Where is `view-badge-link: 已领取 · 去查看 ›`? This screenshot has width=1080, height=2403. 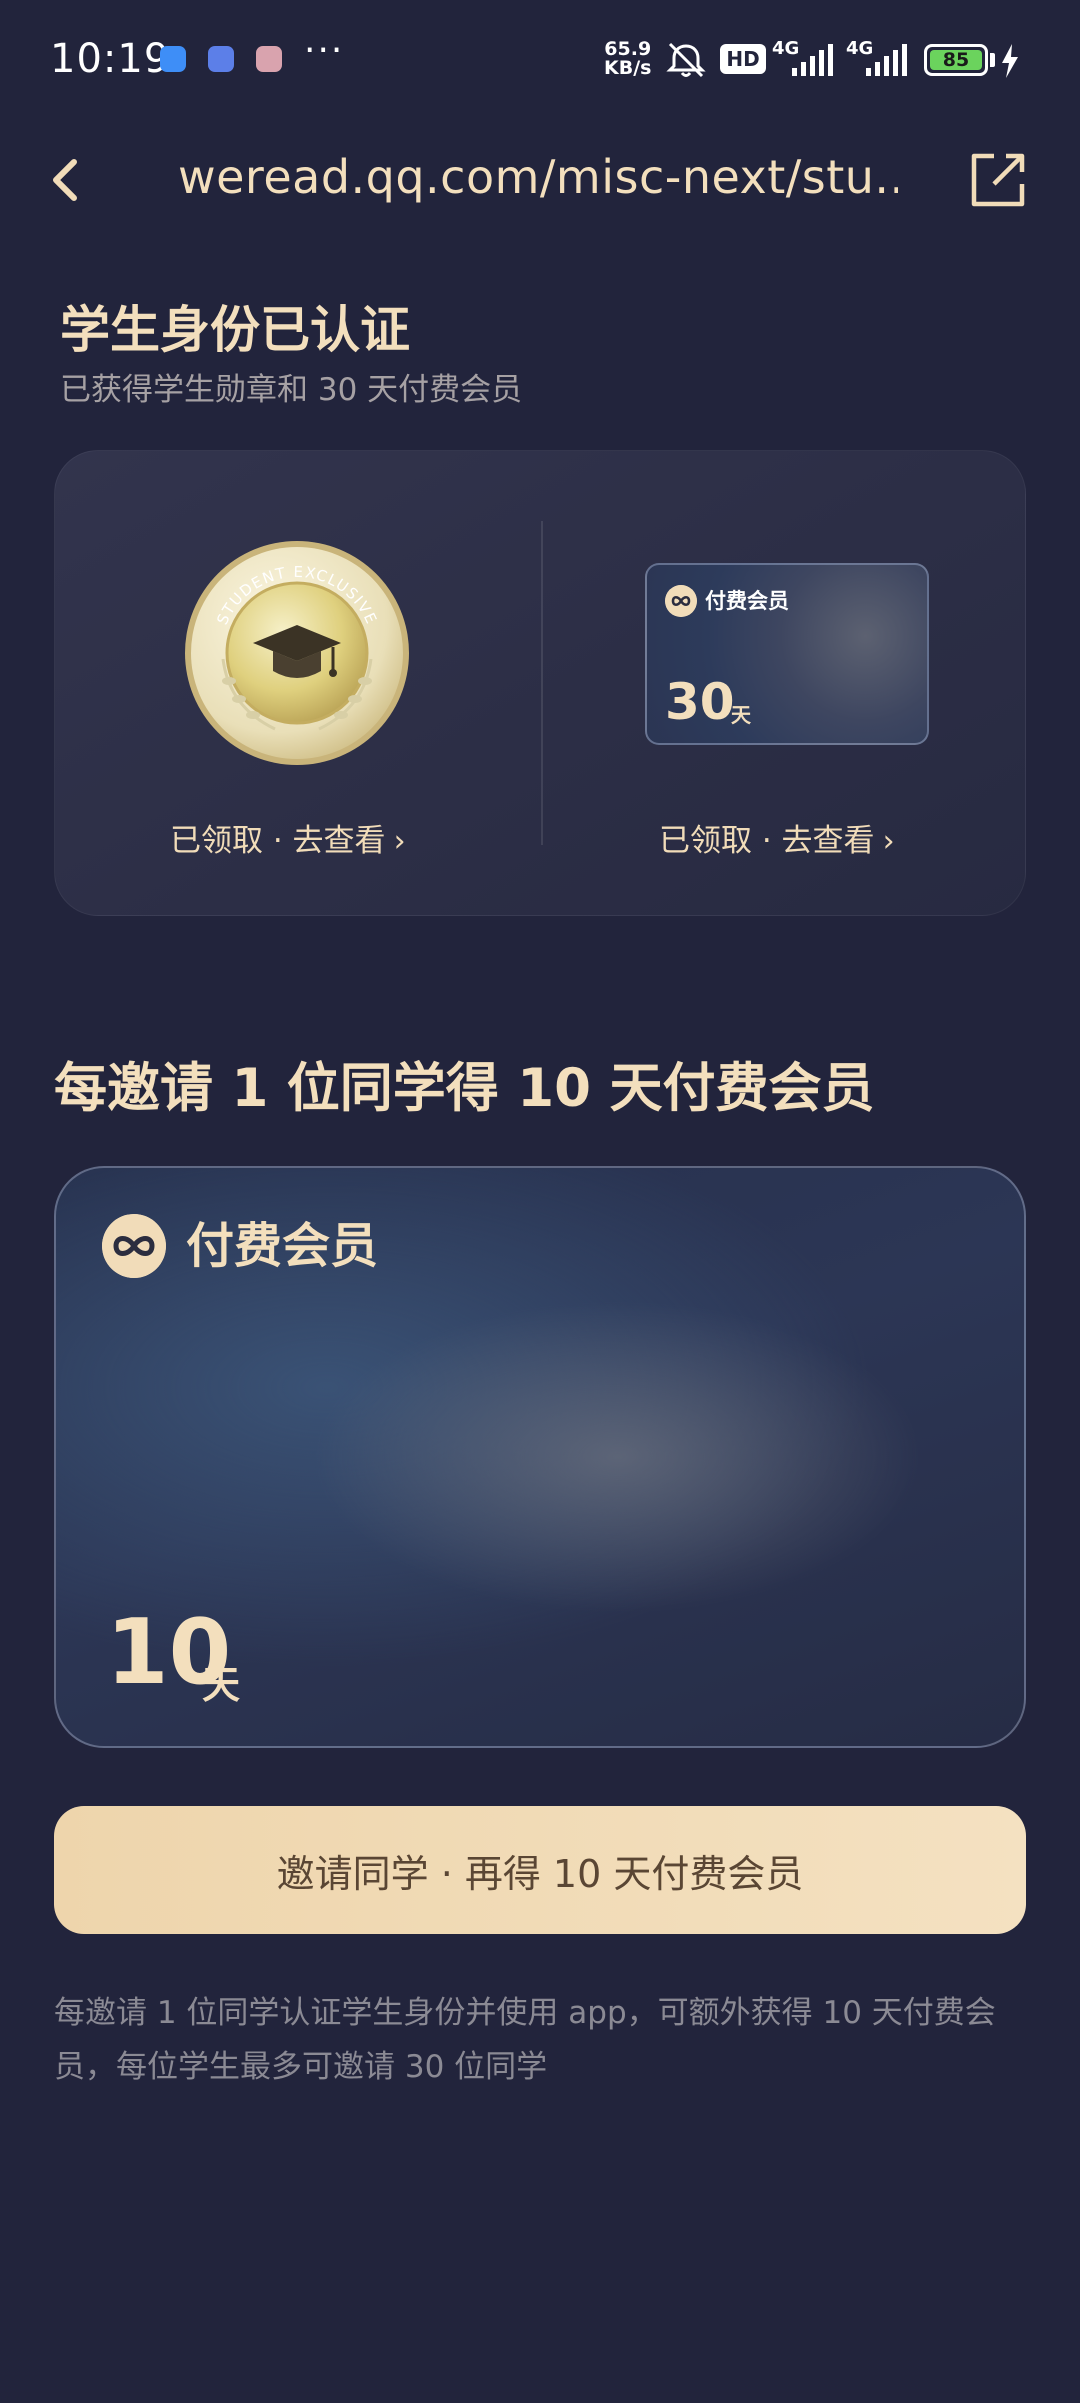
view-badge-link: 已领取 · 去查看 › is located at coordinates (288, 837).